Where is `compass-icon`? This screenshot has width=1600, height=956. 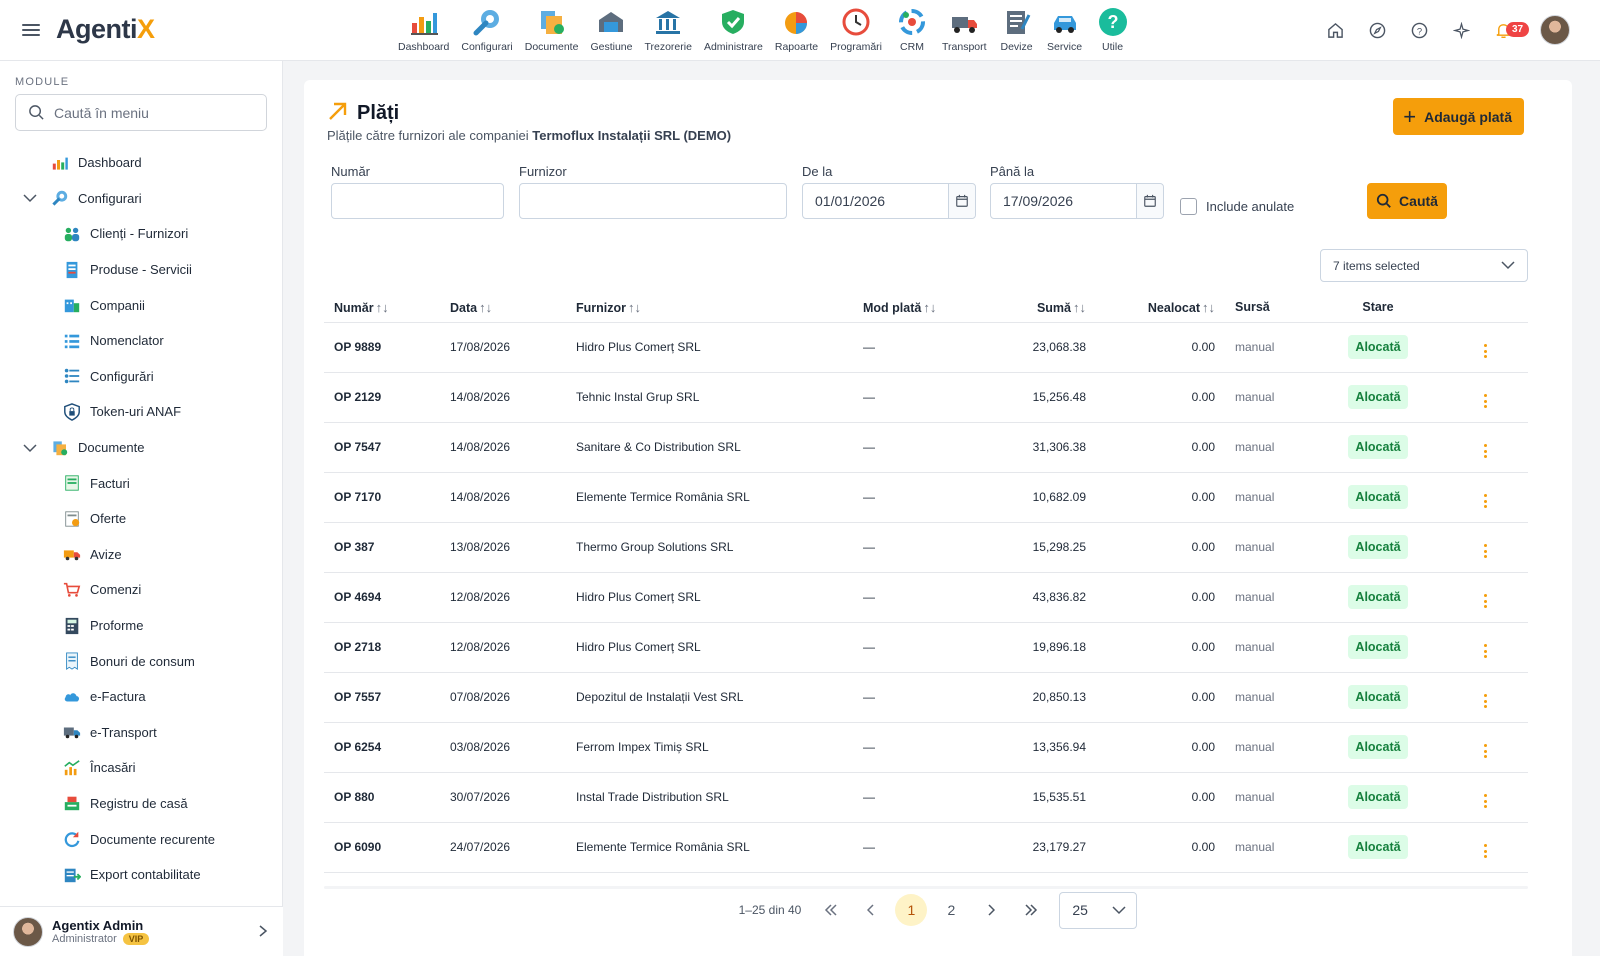 compass-icon is located at coordinates (1377, 30).